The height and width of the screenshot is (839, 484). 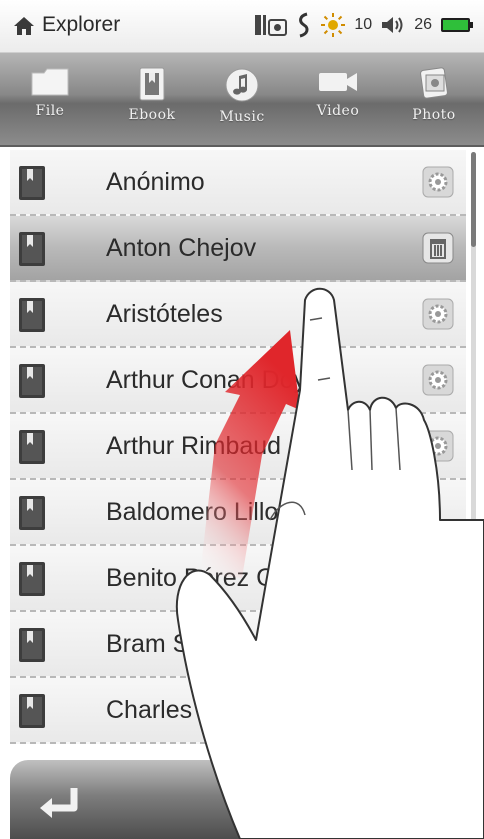 I want to click on list-item: Bram Stoker, so click(x=238, y=645).